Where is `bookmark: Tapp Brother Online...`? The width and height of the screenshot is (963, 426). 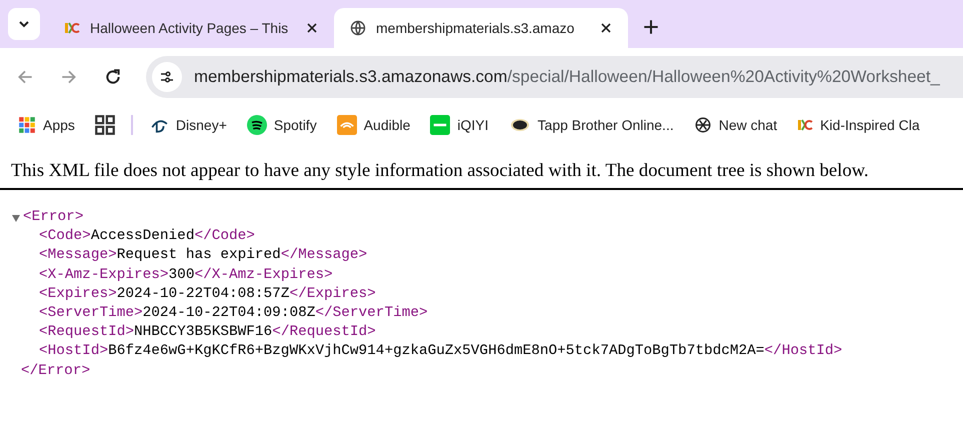
bookmark: Tapp Brother Online... is located at coordinates (591, 125).